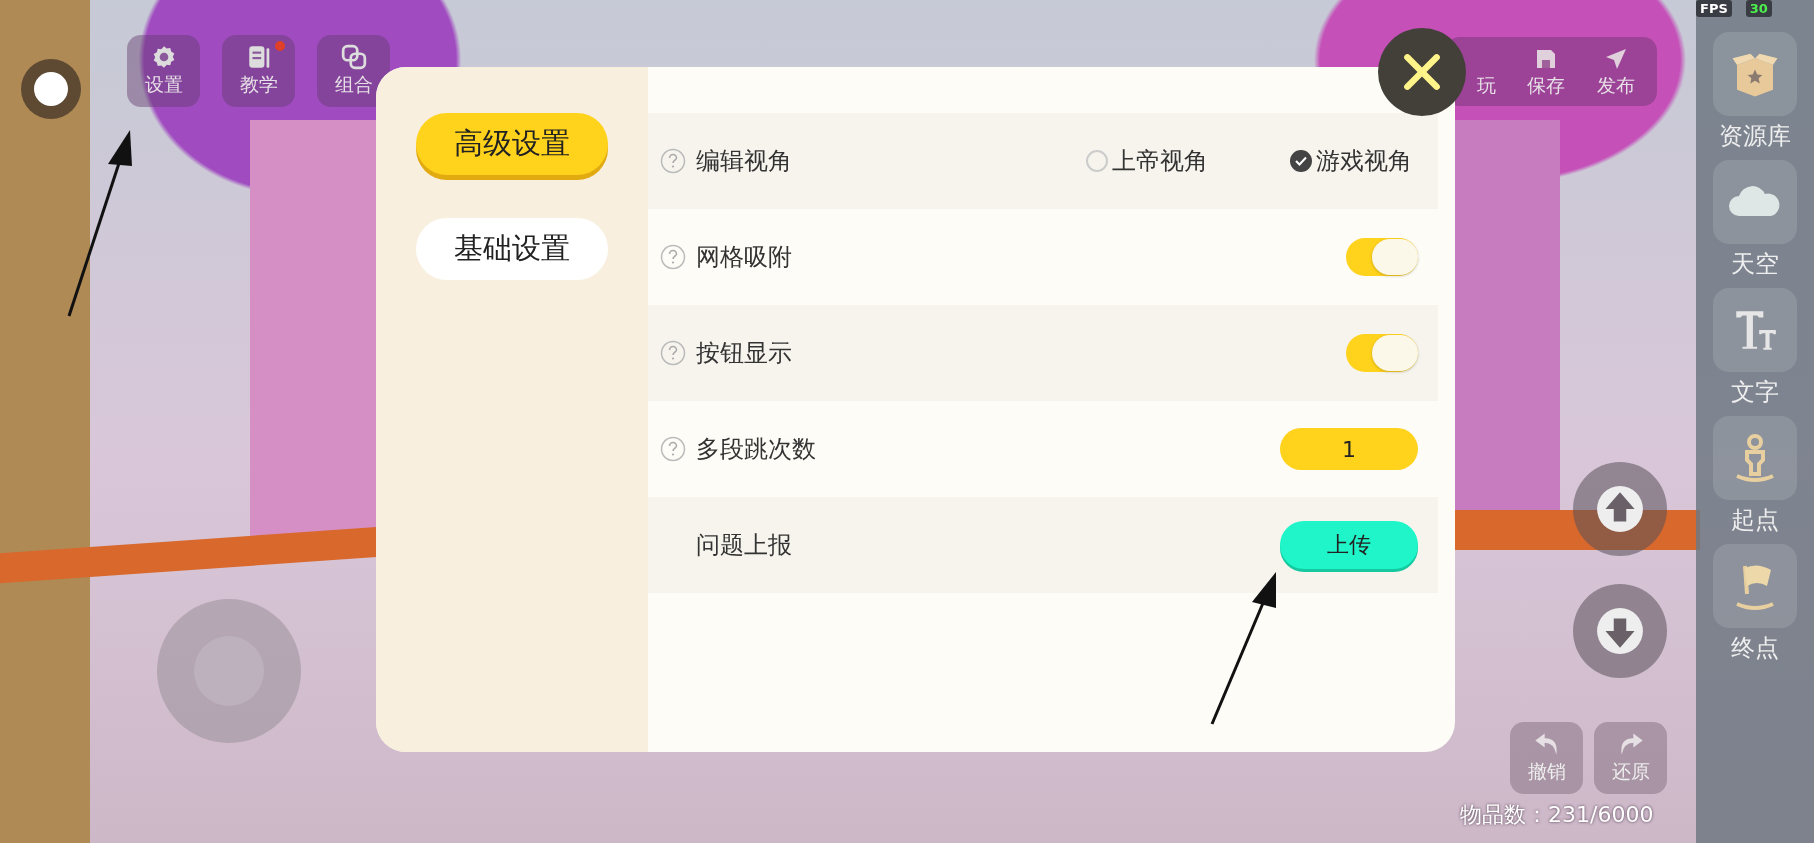 The height and width of the screenshot is (843, 1814). What do you see at coordinates (1349, 545) in the screenshot?
I see `upload-button: 上传` at bounding box center [1349, 545].